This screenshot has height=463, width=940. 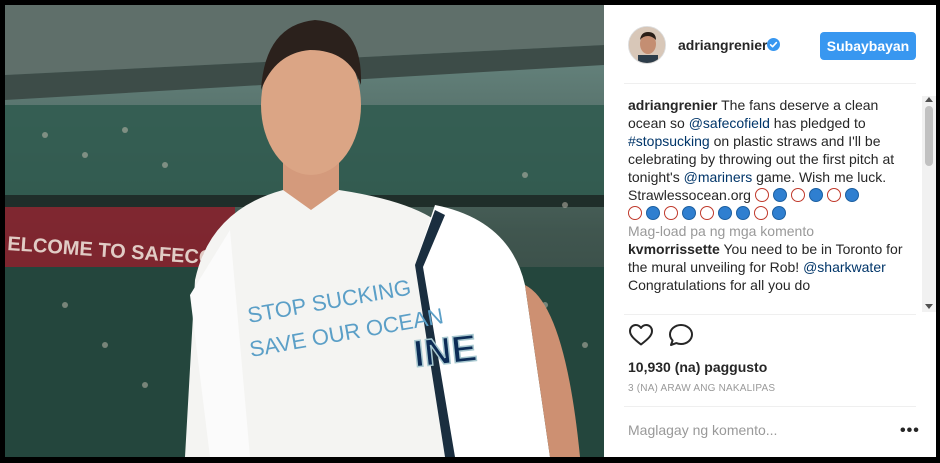 I want to click on load-more-comments: Mag-load pa ng mga komento, so click(x=773, y=231).